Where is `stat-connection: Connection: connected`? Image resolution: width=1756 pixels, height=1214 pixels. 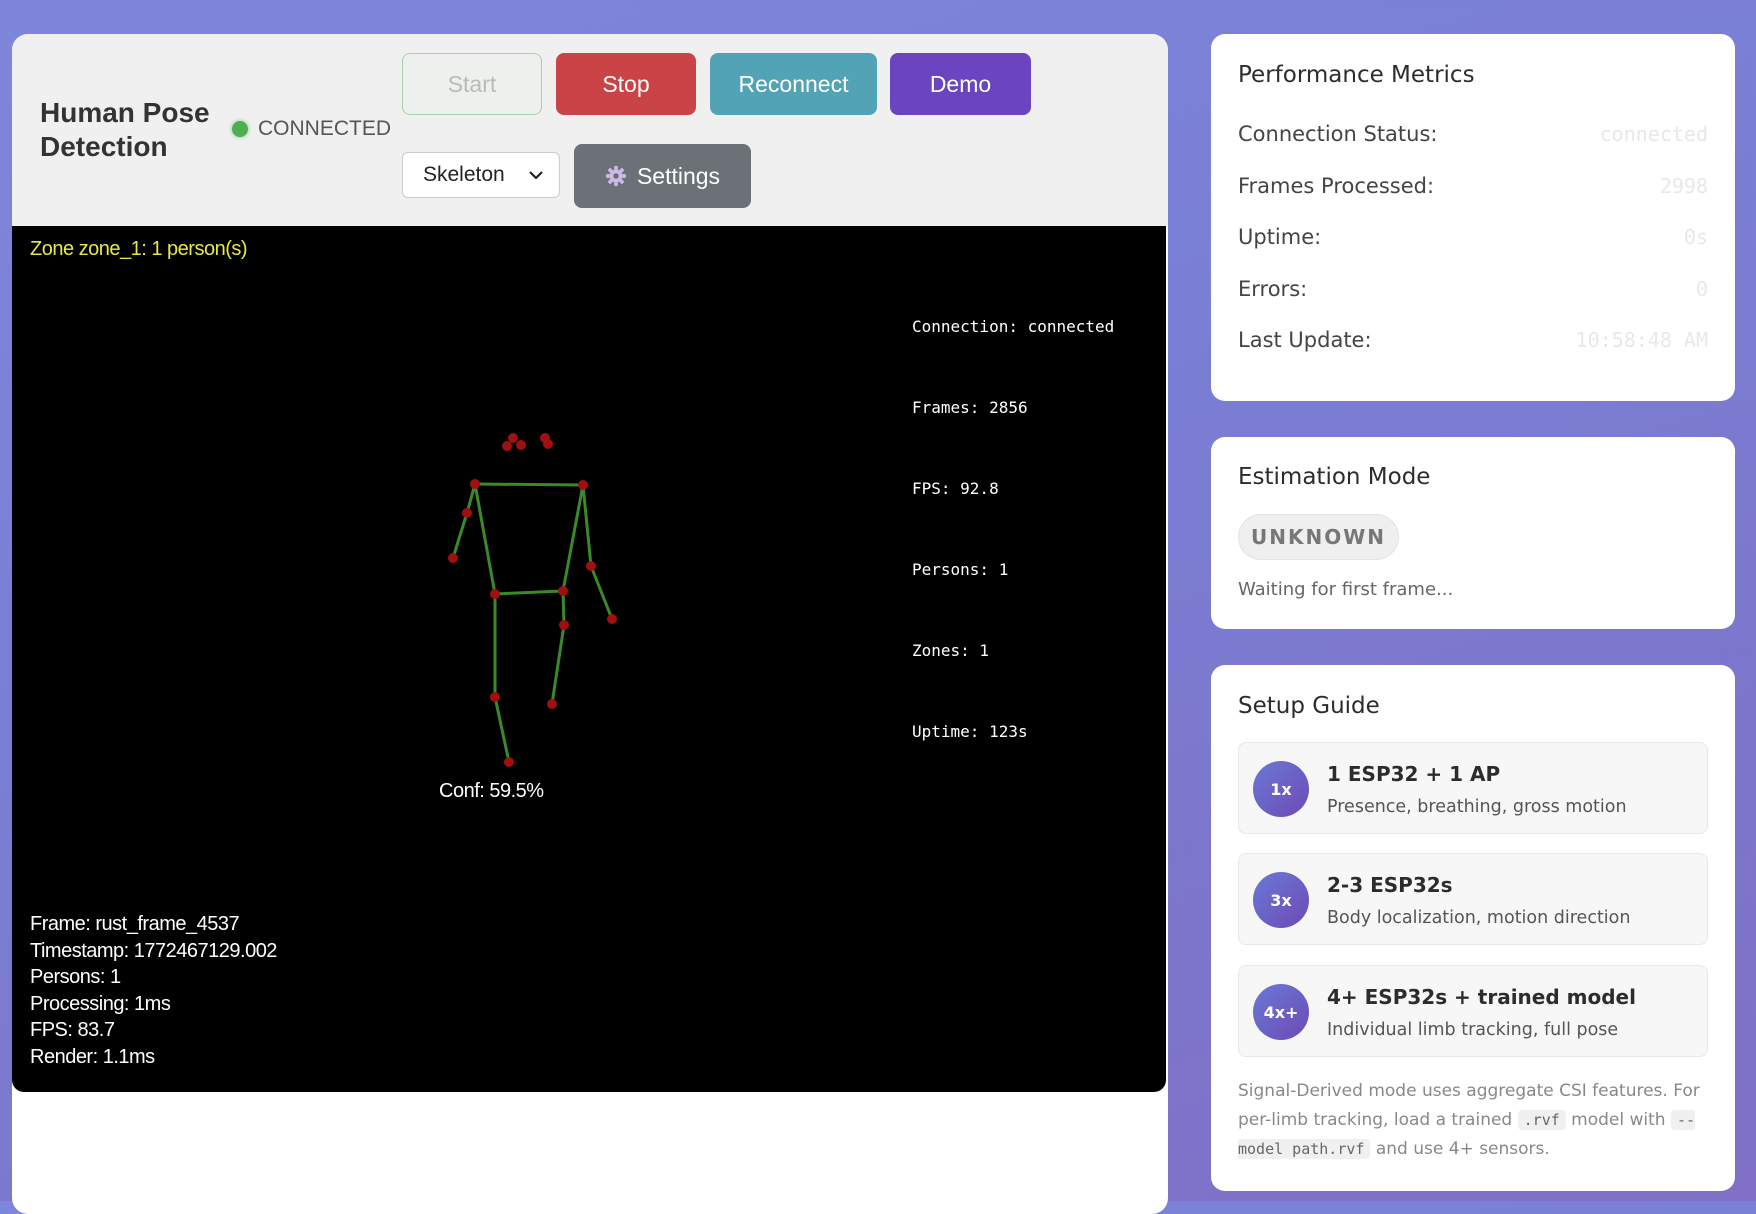
stat-connection: Connection: connected is located at coordinates (1013, 326).